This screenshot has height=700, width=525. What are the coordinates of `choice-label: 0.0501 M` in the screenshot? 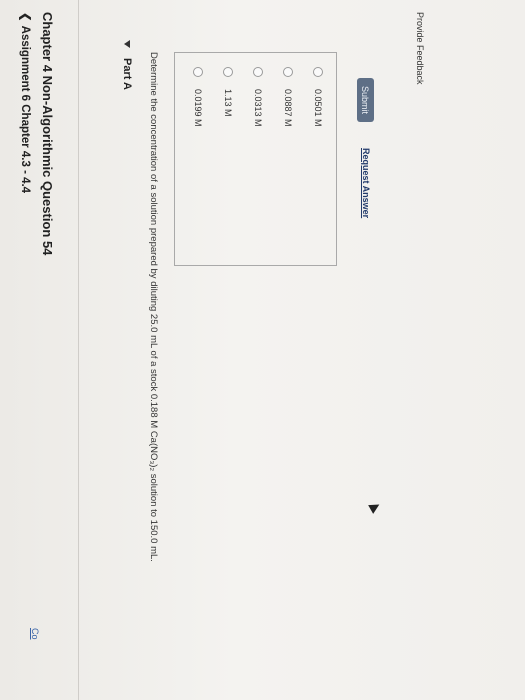 It's located at (318, 108).